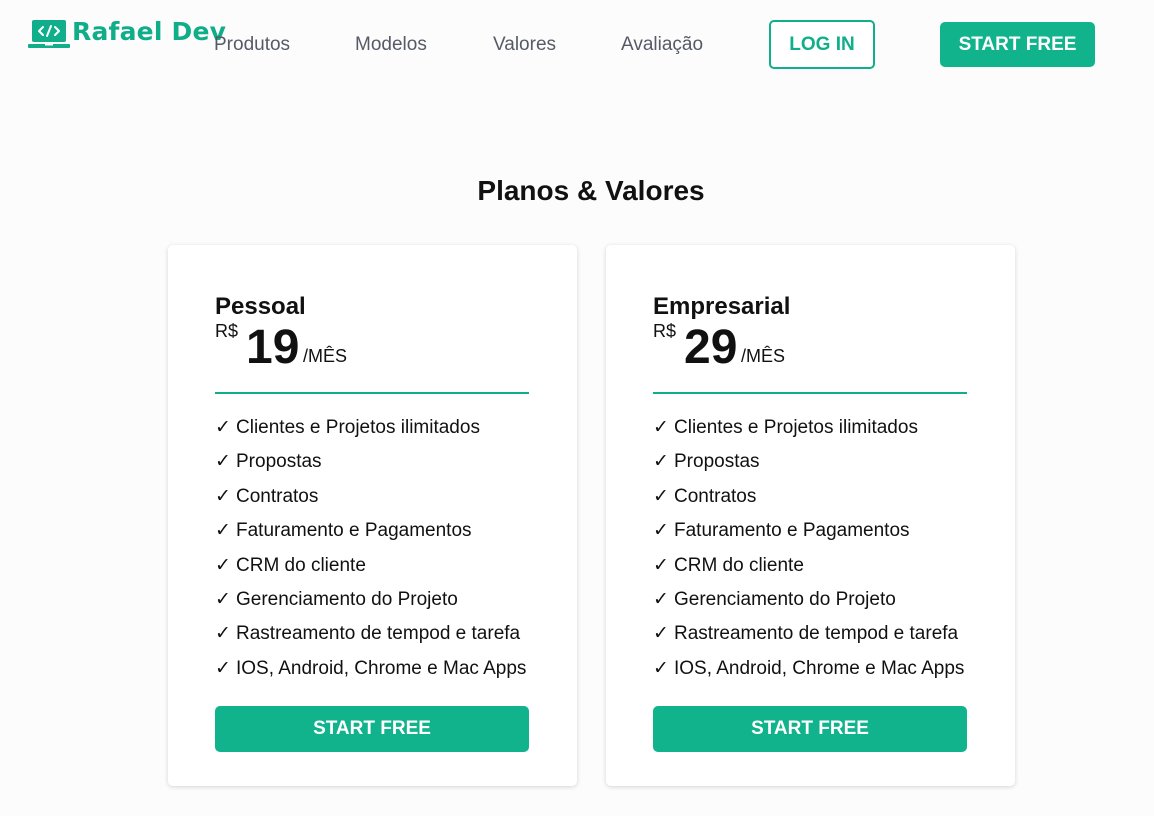  What do you see at coordinates (822, 44) in the screenshot?
I see `login-button: LOG IN` at bounding box center [822, 44].